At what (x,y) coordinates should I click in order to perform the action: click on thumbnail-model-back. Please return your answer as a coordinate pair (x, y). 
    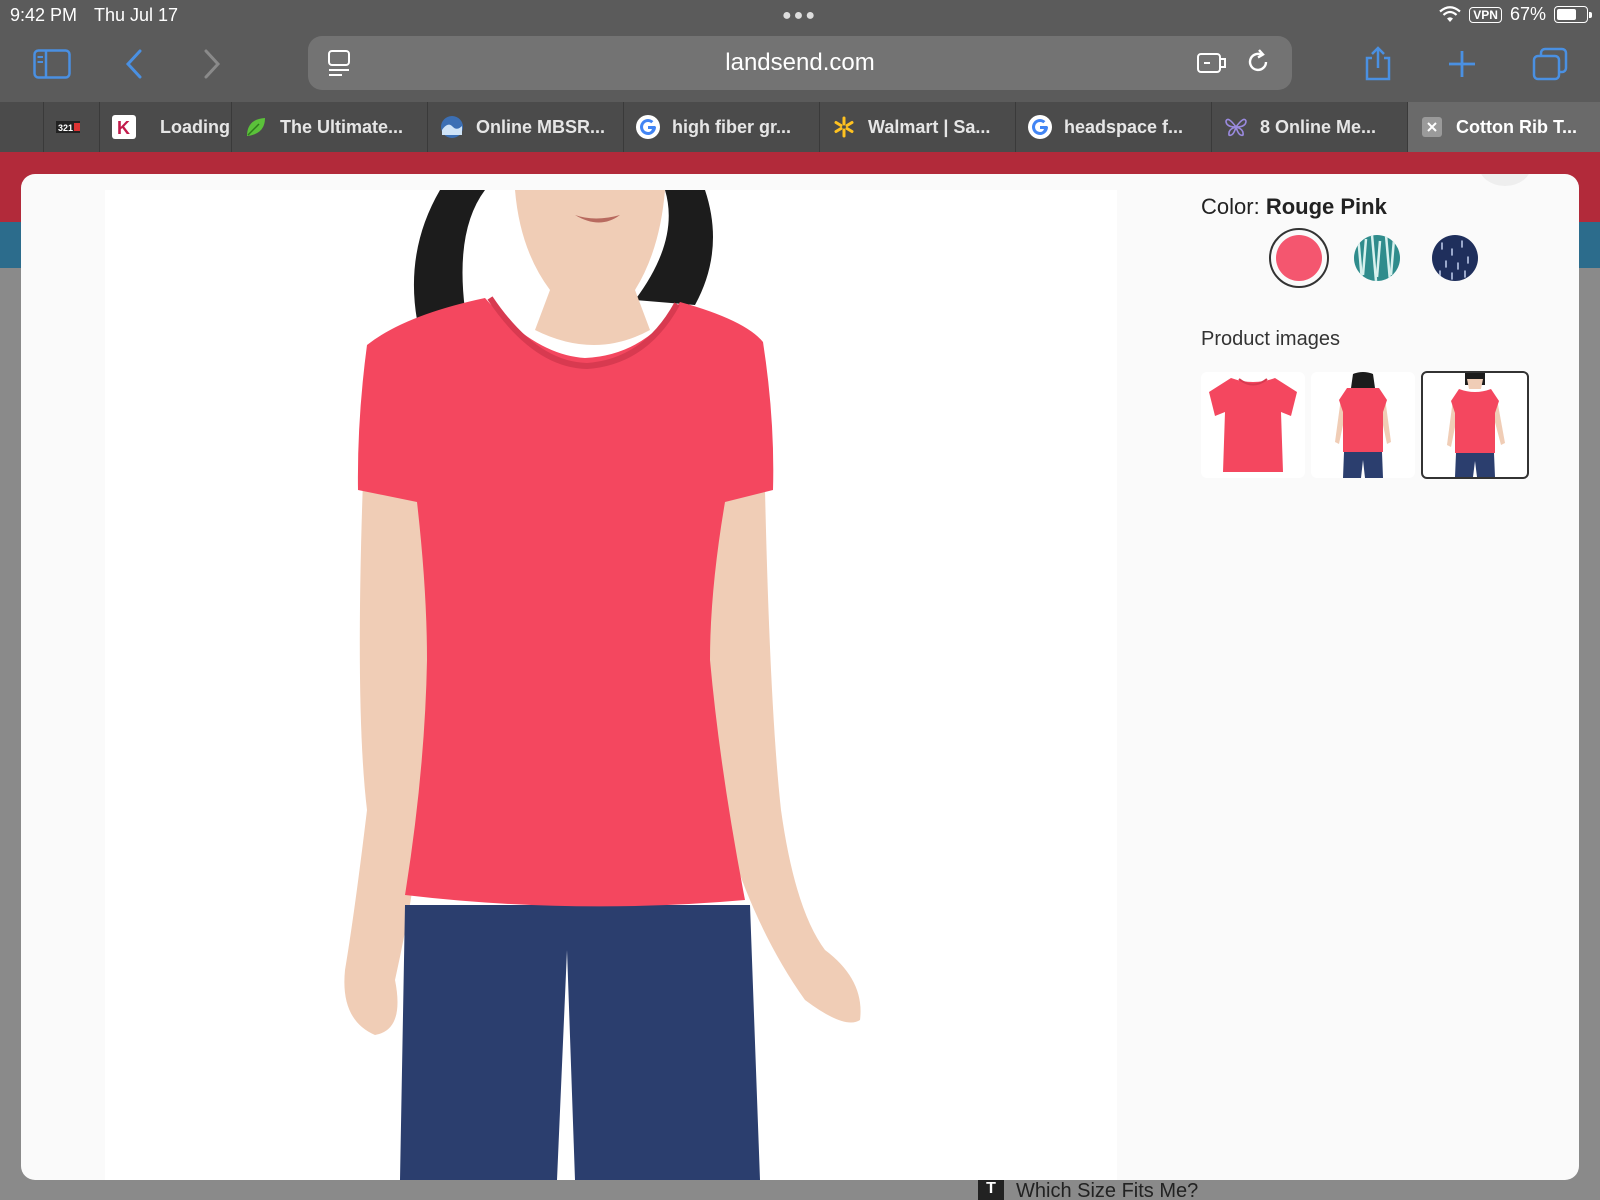
    Looking at the image, I should click on (1363, 425).